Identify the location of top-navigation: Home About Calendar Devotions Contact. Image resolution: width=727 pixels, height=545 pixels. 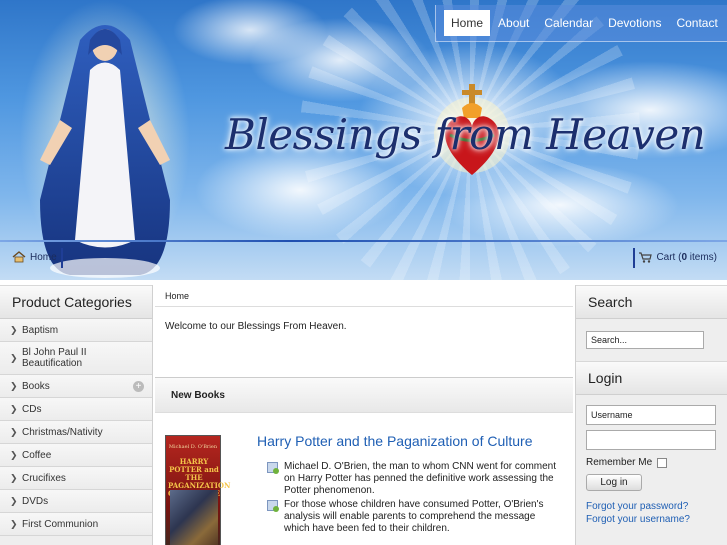
(581, 23).